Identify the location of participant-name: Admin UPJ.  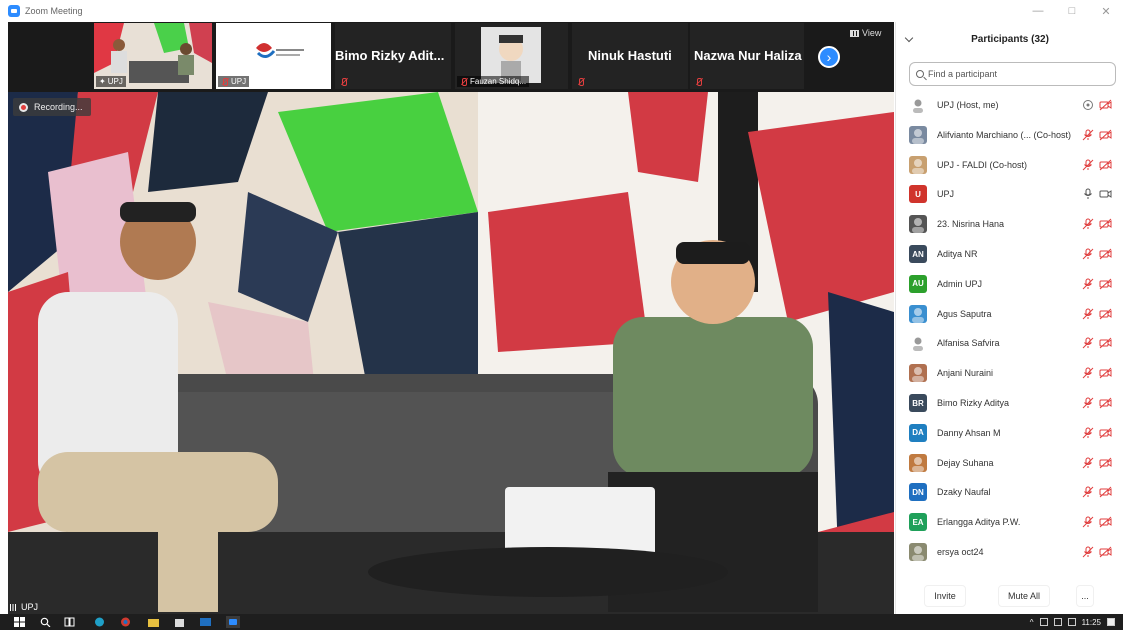
(960, 283).